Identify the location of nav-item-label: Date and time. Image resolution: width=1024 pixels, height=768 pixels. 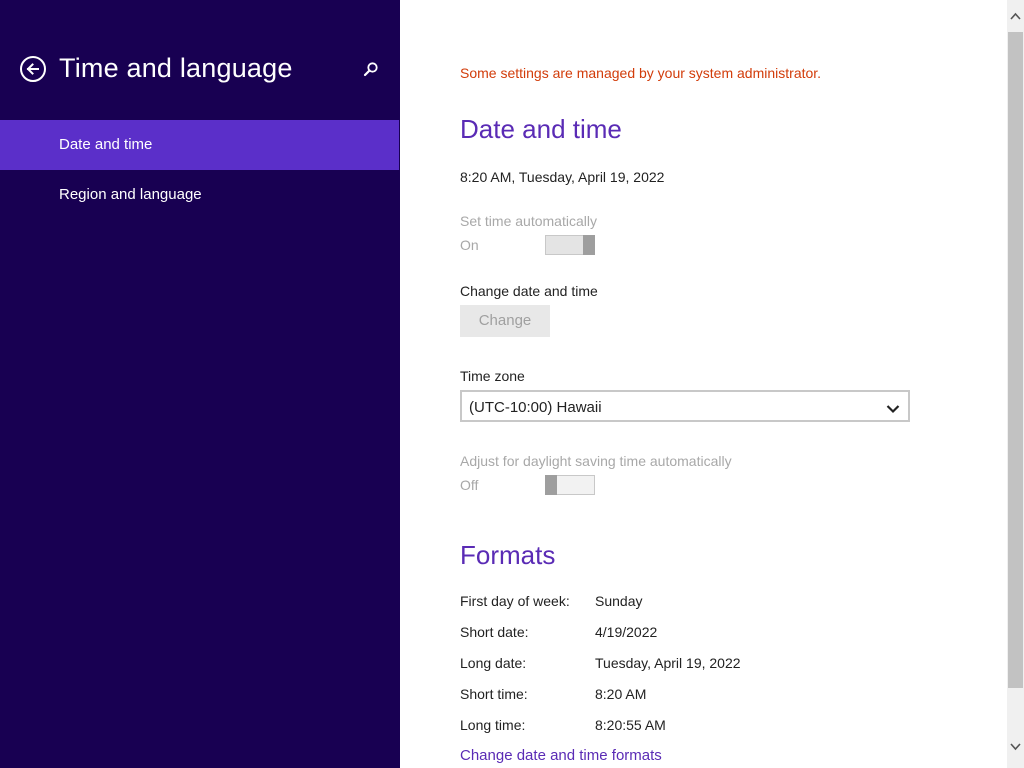
(106, 144).